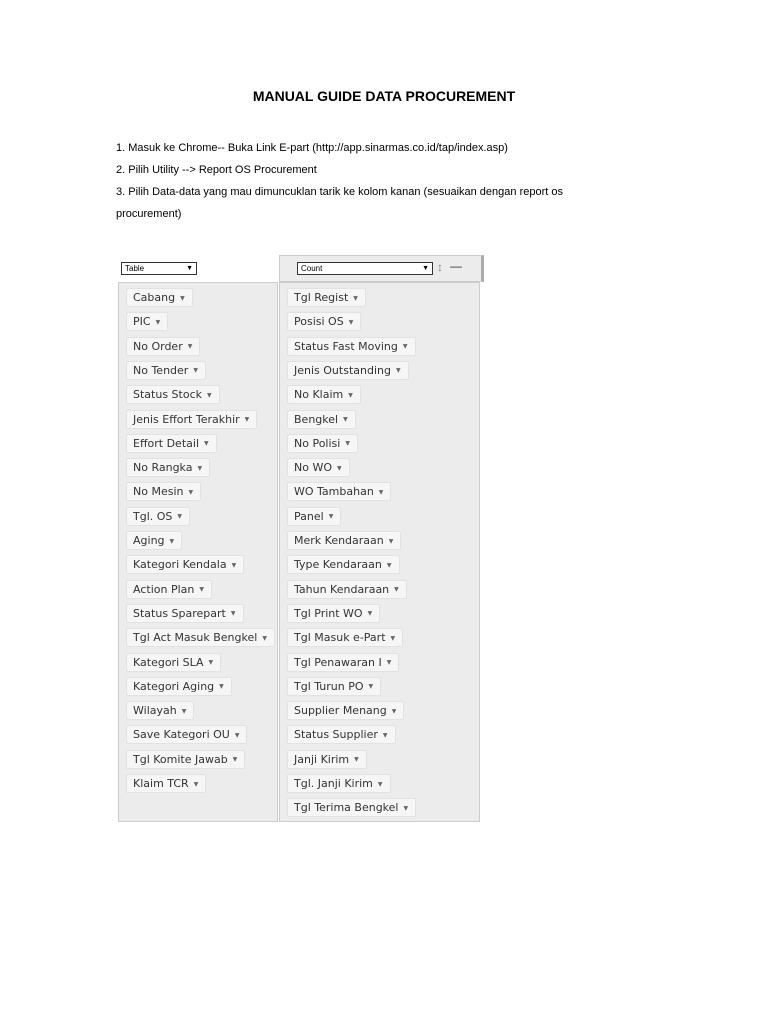 The width and height of the screenshot is (768, 1024). I want to click on field-chip: Cabang ▼, so click(159, 297).